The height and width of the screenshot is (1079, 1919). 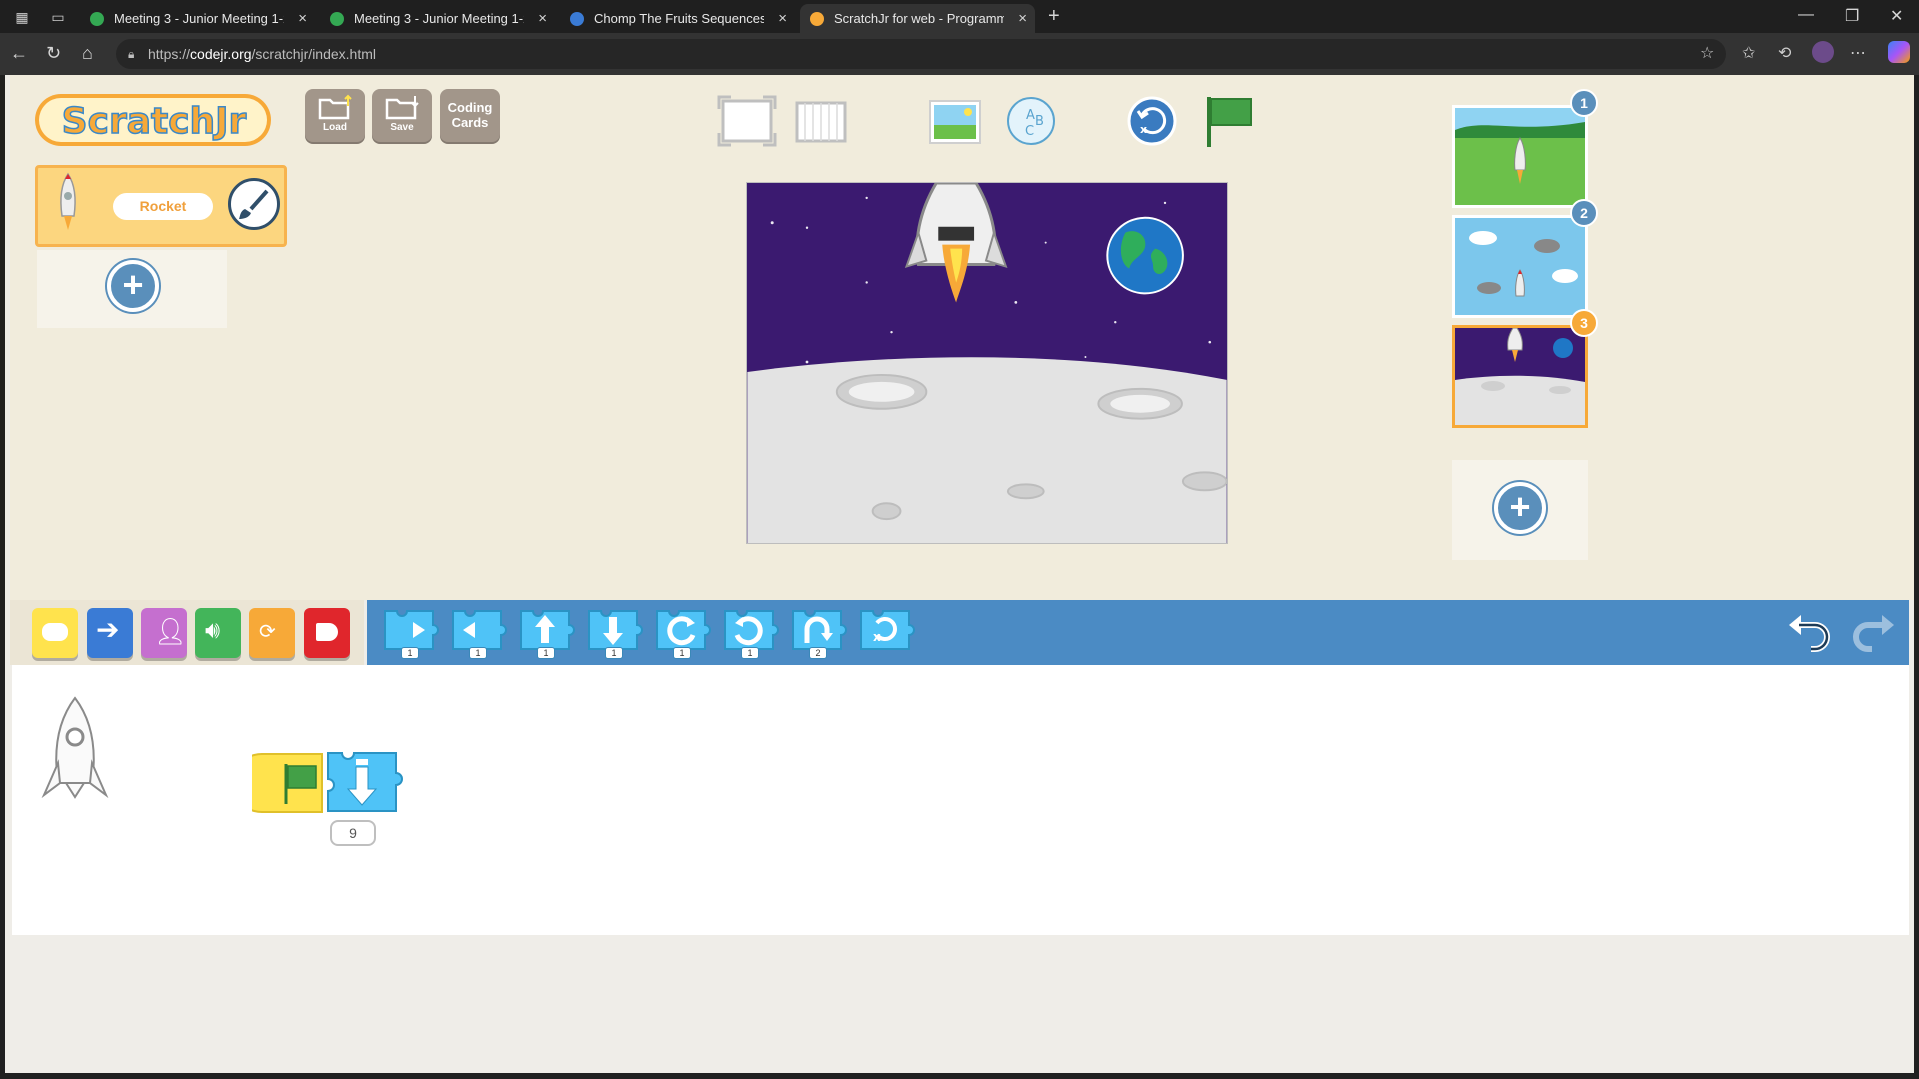 I want to click on move-left-icon, so click(x=479, y=630).